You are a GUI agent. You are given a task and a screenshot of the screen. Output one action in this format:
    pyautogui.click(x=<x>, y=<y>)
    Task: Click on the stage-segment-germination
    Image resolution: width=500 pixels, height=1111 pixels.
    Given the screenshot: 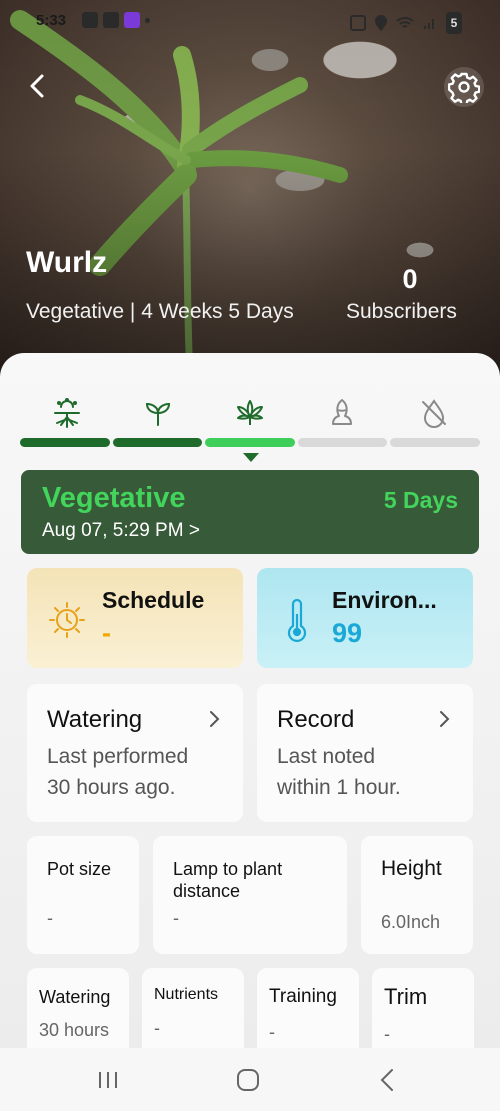 What is the action you would take?
    pyautogui.click(x=65, y=442)
    